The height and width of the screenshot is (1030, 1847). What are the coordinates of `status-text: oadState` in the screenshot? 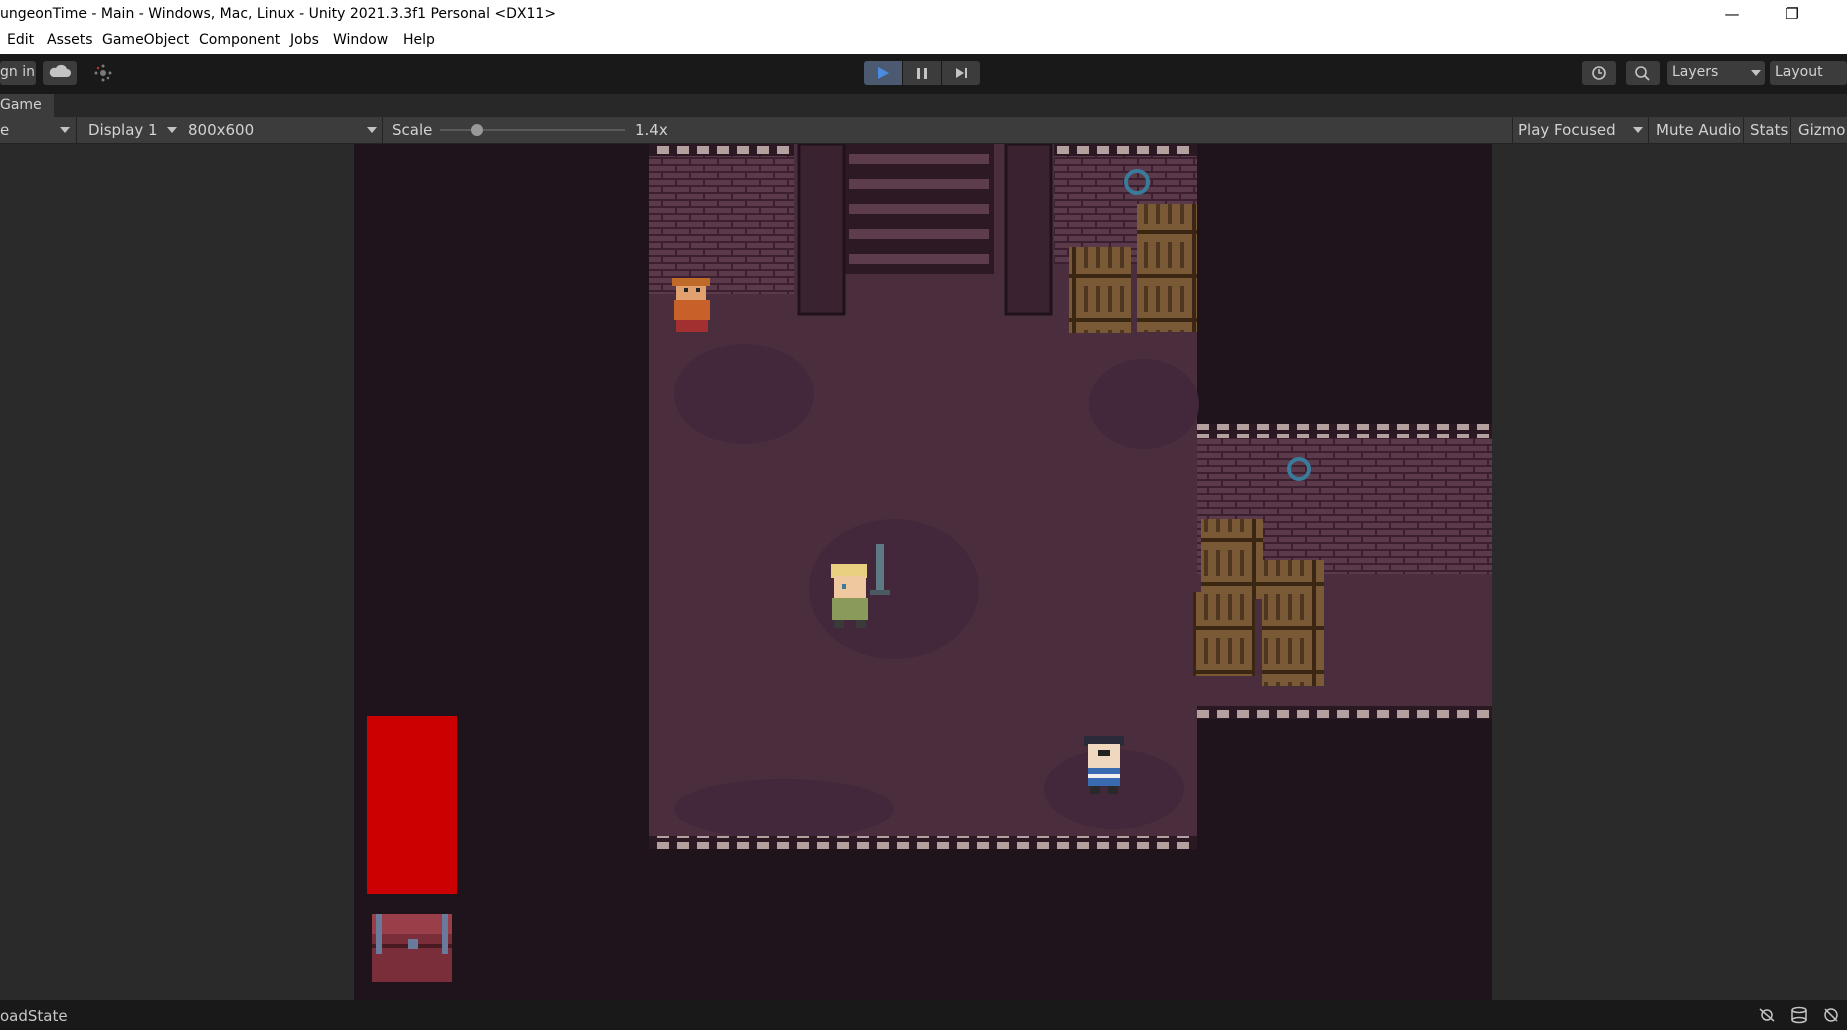 It's located at (34, 1016).